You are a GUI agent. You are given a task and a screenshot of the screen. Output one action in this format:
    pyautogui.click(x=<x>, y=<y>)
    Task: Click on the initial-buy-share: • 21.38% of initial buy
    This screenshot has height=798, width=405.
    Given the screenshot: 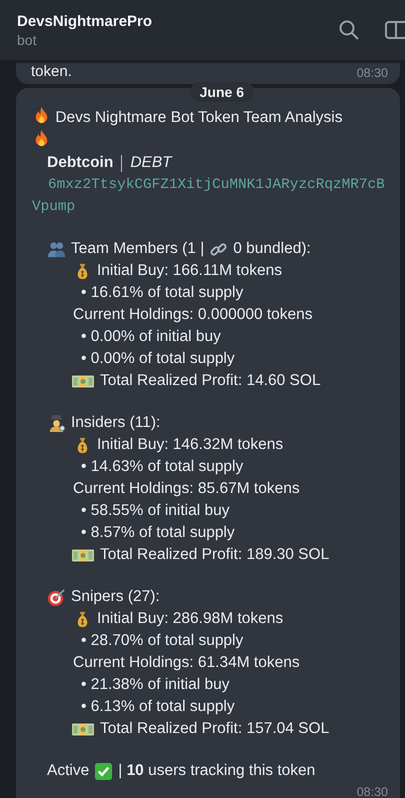 What is the action you would take?
    pyautogui.click(x=155, y=684)
    